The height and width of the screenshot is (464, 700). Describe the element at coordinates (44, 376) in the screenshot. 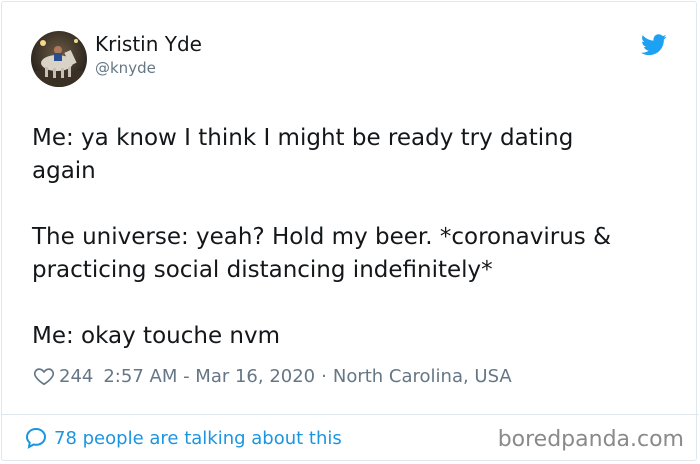

I see `heart-icon` at that location.